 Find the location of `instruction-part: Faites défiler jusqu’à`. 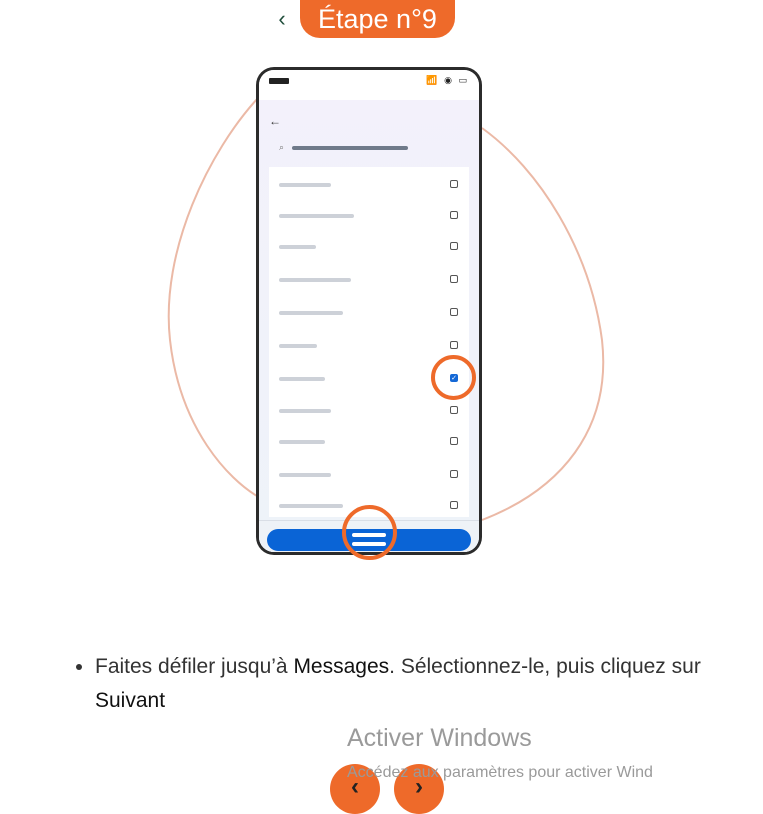

instruction-part: Faites défiler jusqu’à is located at coordinates (194, 666).